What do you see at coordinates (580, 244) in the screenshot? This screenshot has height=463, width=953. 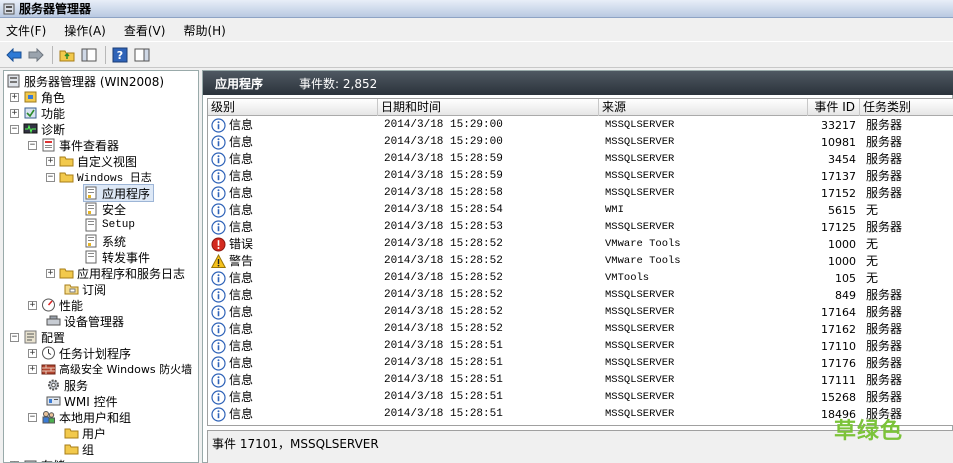 I see `table-row: 错误 2014/3/18 15:28:52 VMware Tools 1000 无` at bounding box center [580, 244].